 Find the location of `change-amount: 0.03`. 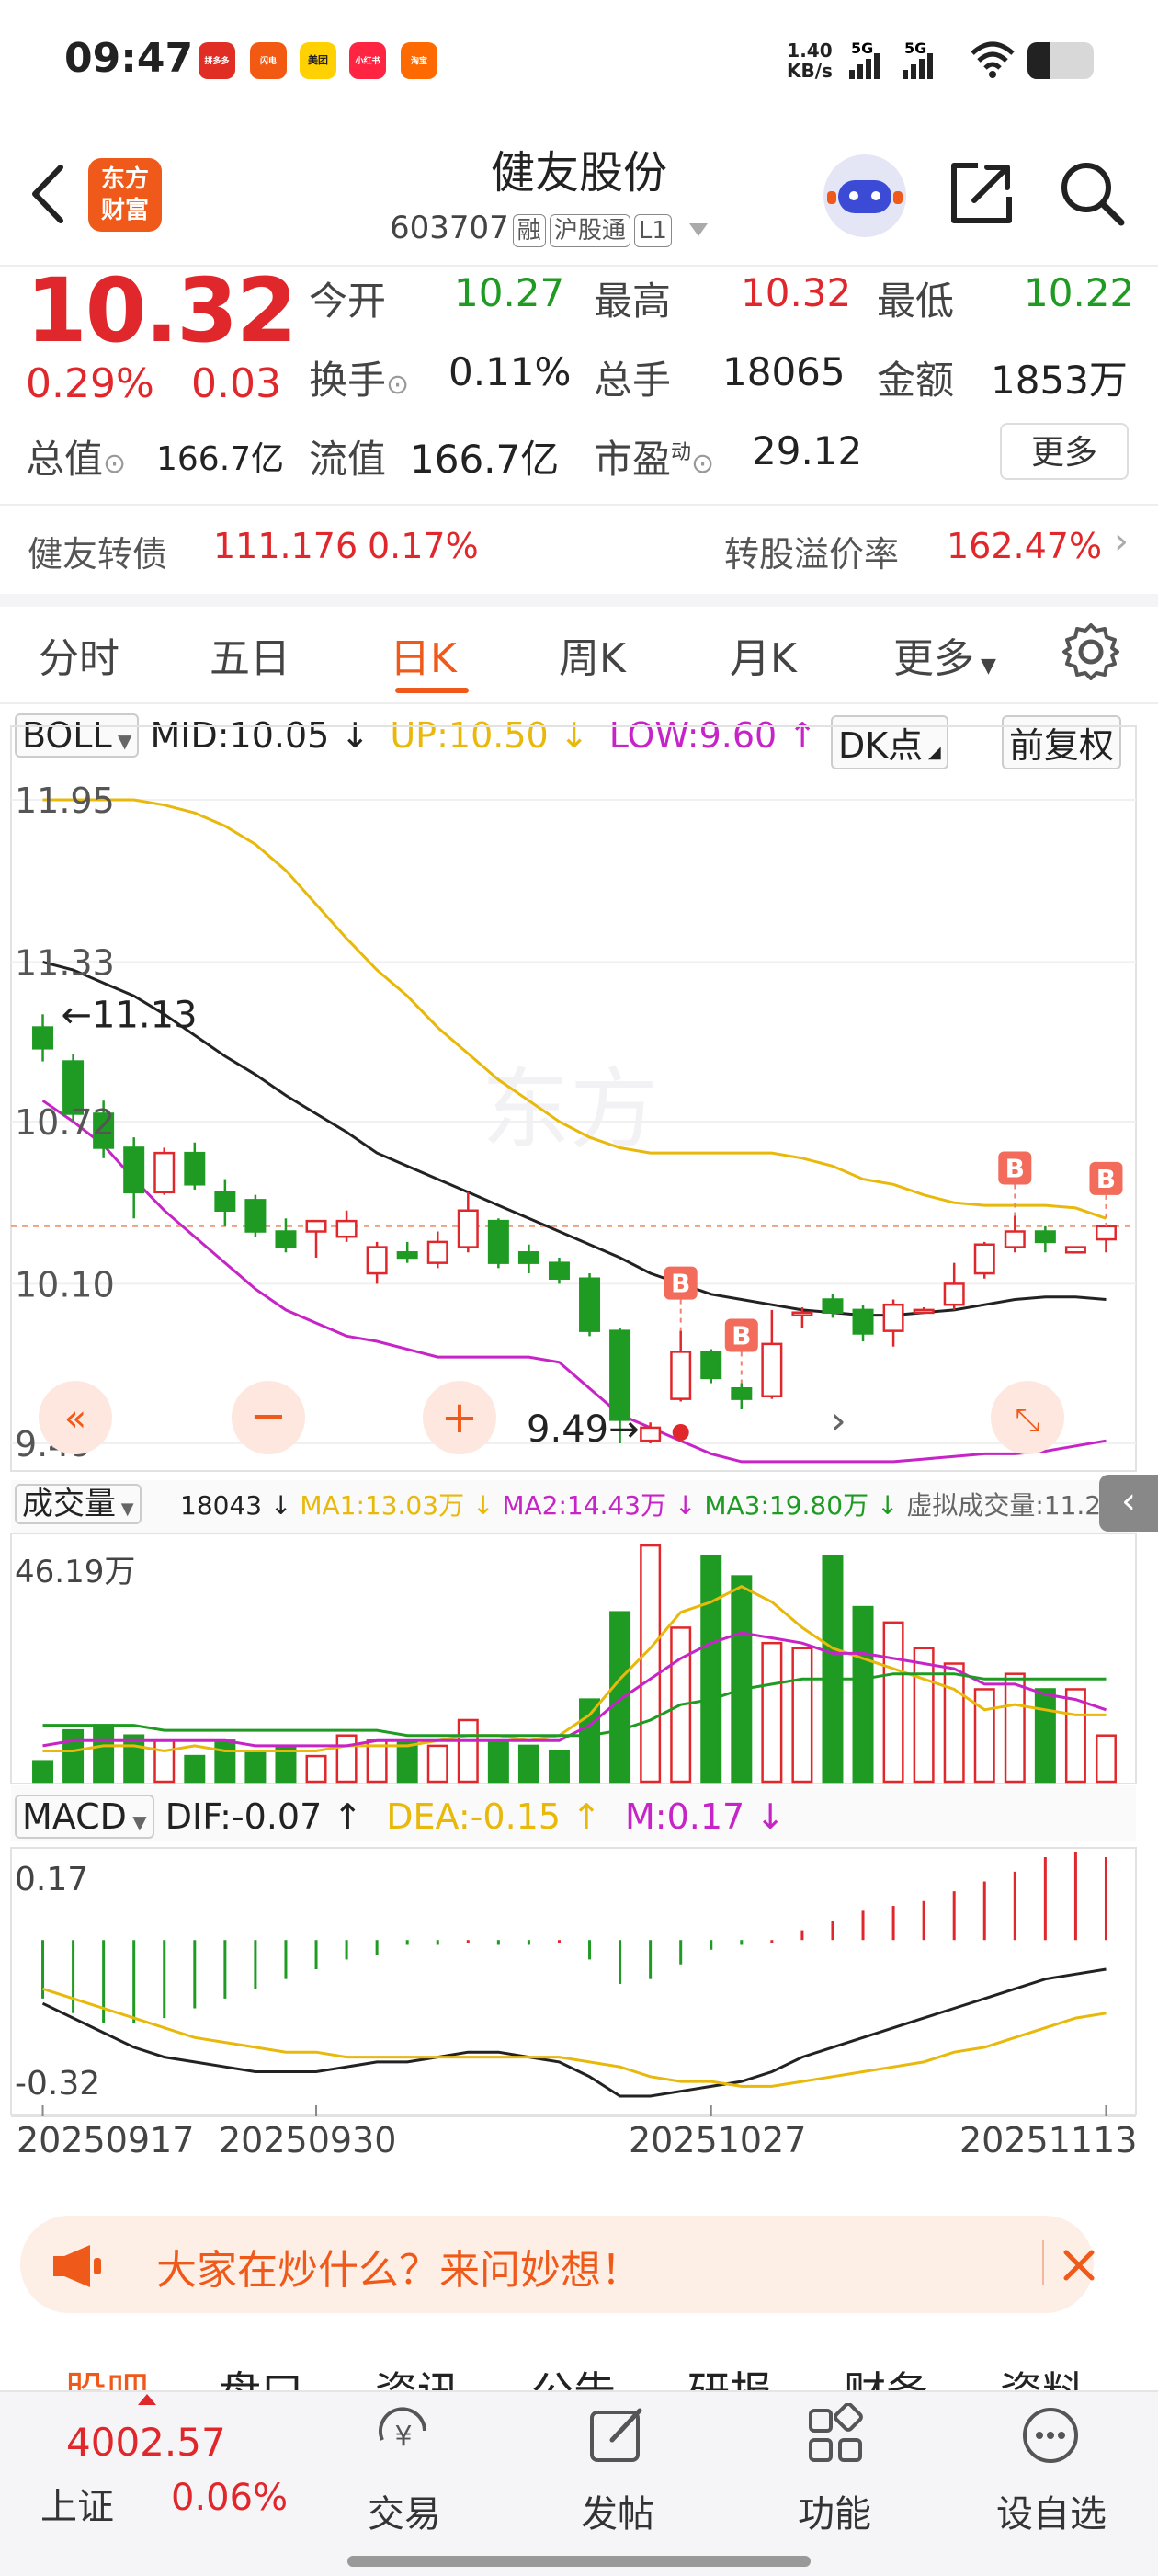

change-amount: 0.03 is located at coordinates (236, 383).